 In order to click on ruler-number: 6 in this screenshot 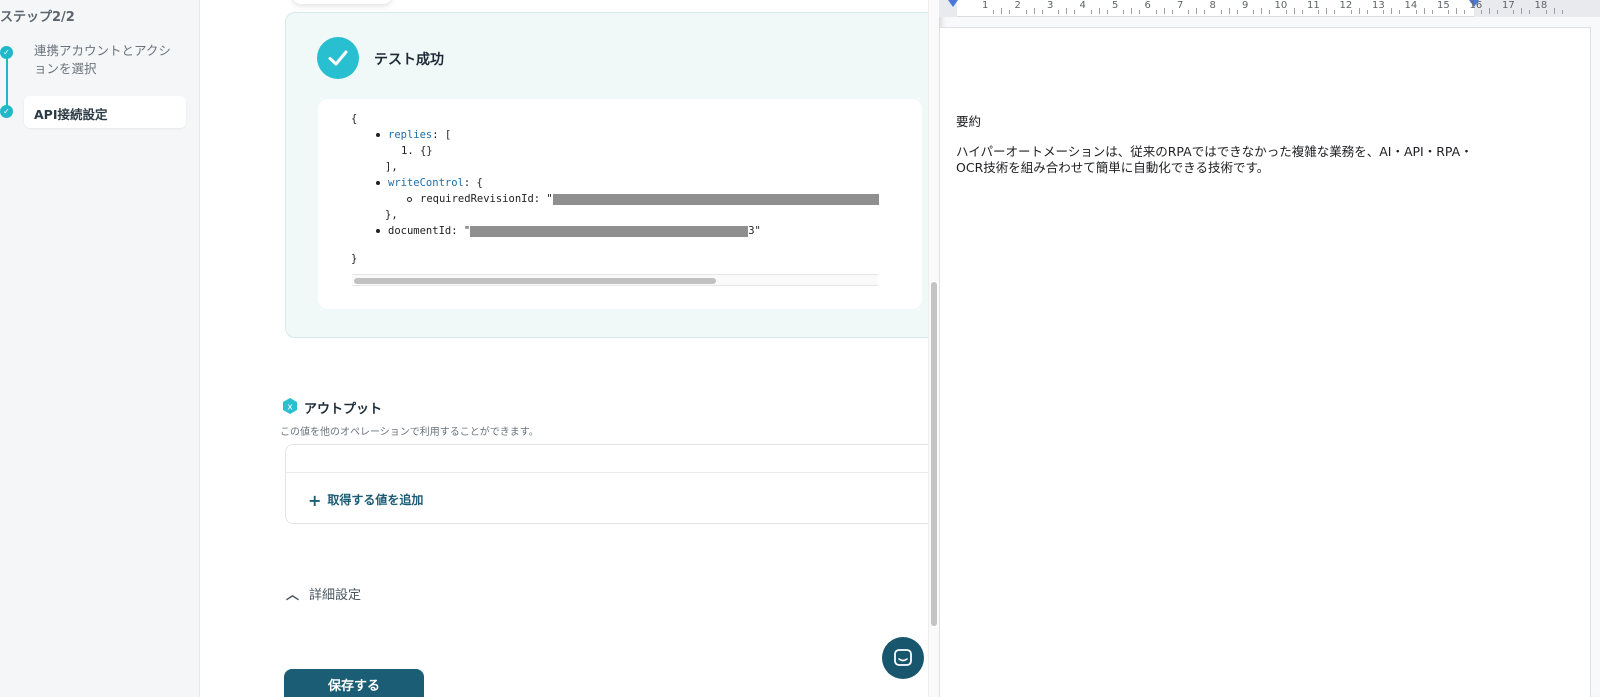, I will do `click(1147, 5)`.